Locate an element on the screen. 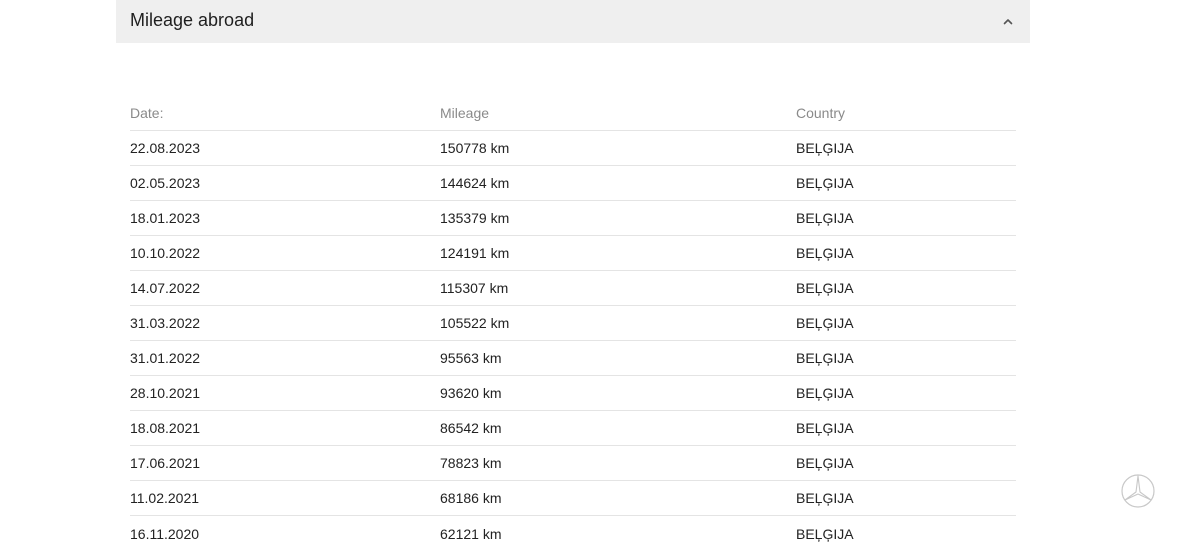 The width and height of the screenshot is (1200, 550). table-row: 28.10.2021 93620 km BEĻĢIJA is located at coordinates (573, 393).